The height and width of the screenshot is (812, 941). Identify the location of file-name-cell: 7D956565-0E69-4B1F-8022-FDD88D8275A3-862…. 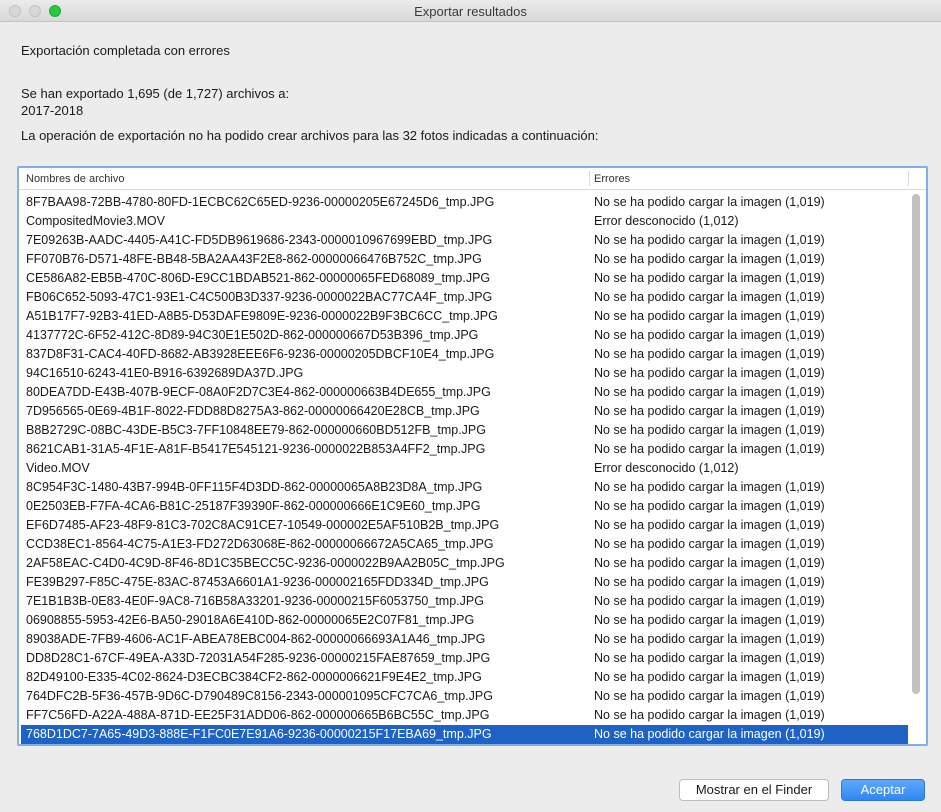
(253, 411).